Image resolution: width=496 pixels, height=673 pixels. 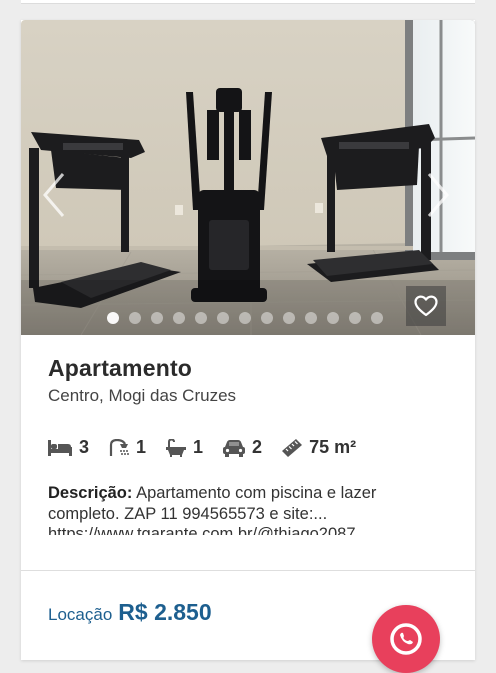 What do you see at coordinates (212, 447) in the screenshot?
I see `listing-features: 3 1 1 2 75 m²` at bounding box center [212, 447].